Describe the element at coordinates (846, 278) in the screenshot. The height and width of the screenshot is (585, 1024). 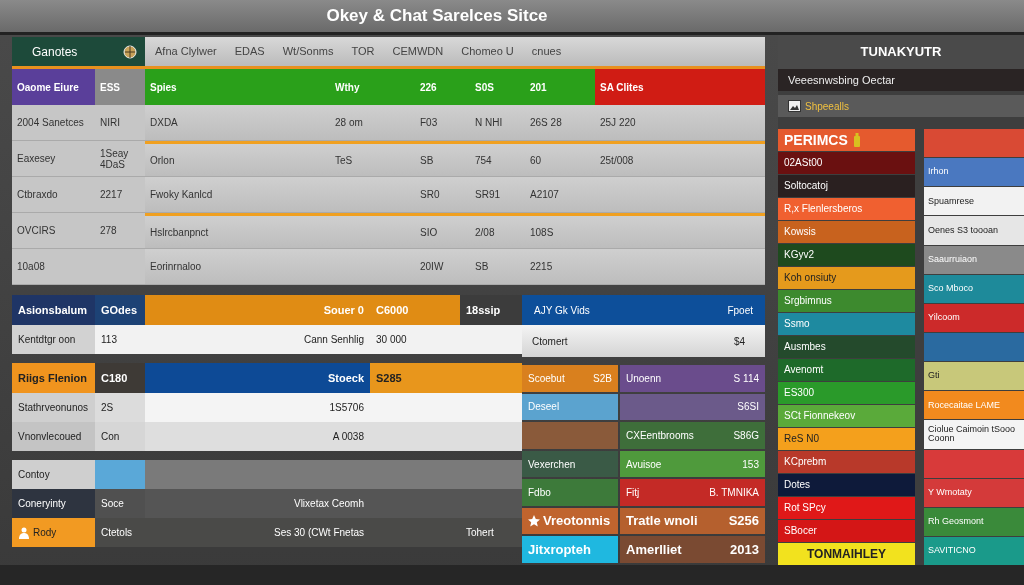
I see `list-item: Koh onsiuty` at that location.